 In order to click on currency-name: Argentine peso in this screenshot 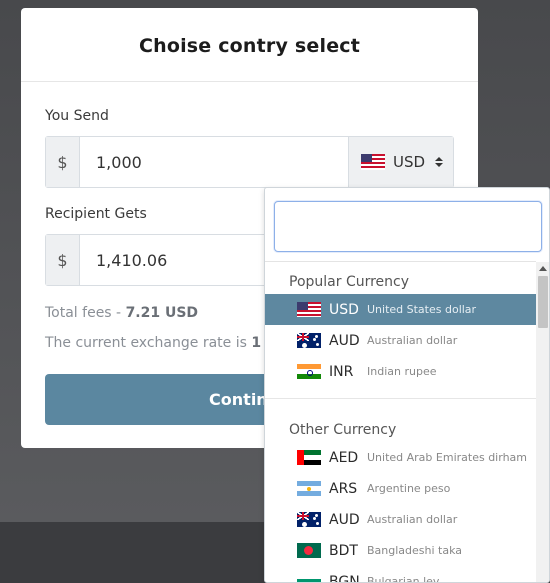, I will do `click(409, 488)`.